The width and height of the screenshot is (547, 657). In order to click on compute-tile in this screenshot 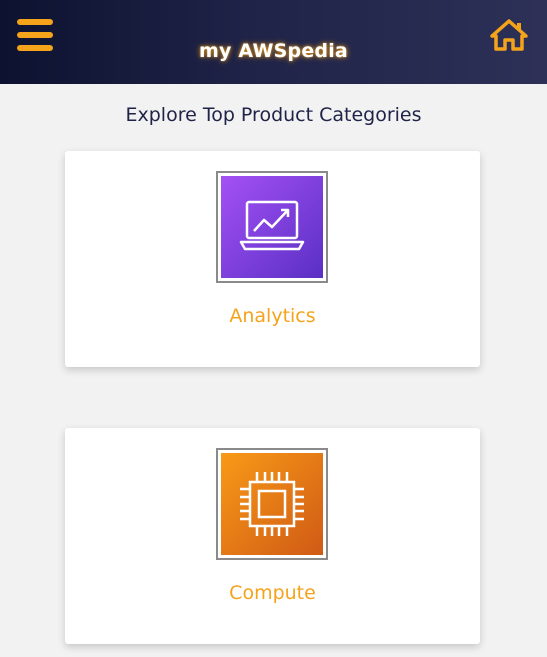, I will do `click(272, 504)`.